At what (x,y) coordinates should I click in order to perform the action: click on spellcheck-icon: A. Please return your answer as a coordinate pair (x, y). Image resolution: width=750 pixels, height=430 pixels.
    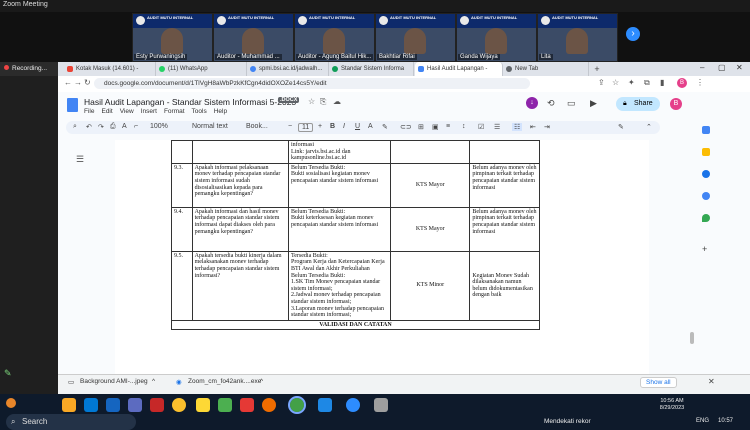
    Looking at the image, I should click on (124, 126).